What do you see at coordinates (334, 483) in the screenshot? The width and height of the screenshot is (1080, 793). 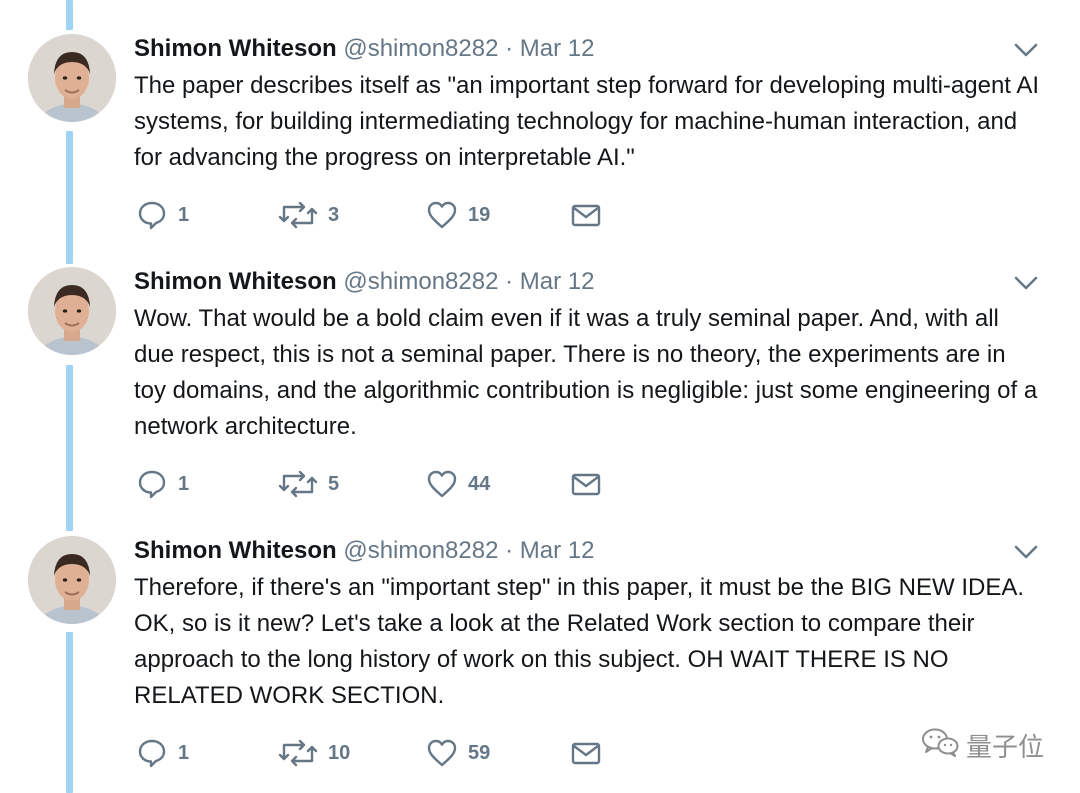 I see `retweet-count: 5` at bounding box center [334, 483].